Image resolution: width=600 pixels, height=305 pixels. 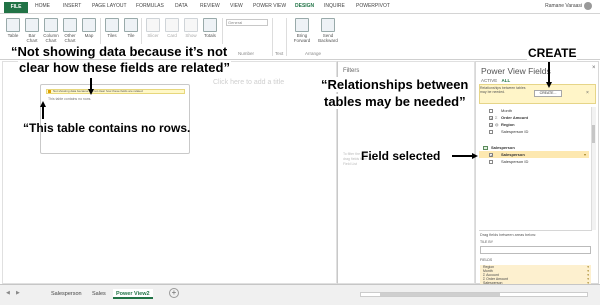 I want to click on tile-label: Tile, so click(x=131, y=35).